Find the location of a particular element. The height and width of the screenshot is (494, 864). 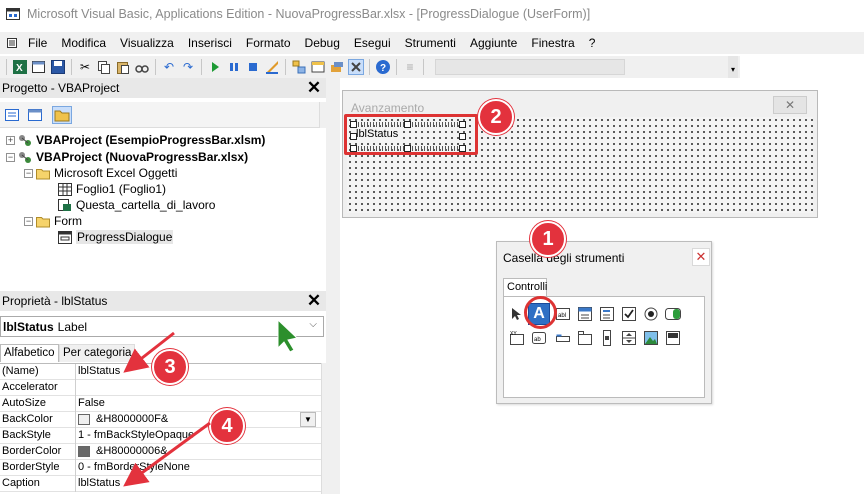

project-toolbar is located at coordinates (163, 115).